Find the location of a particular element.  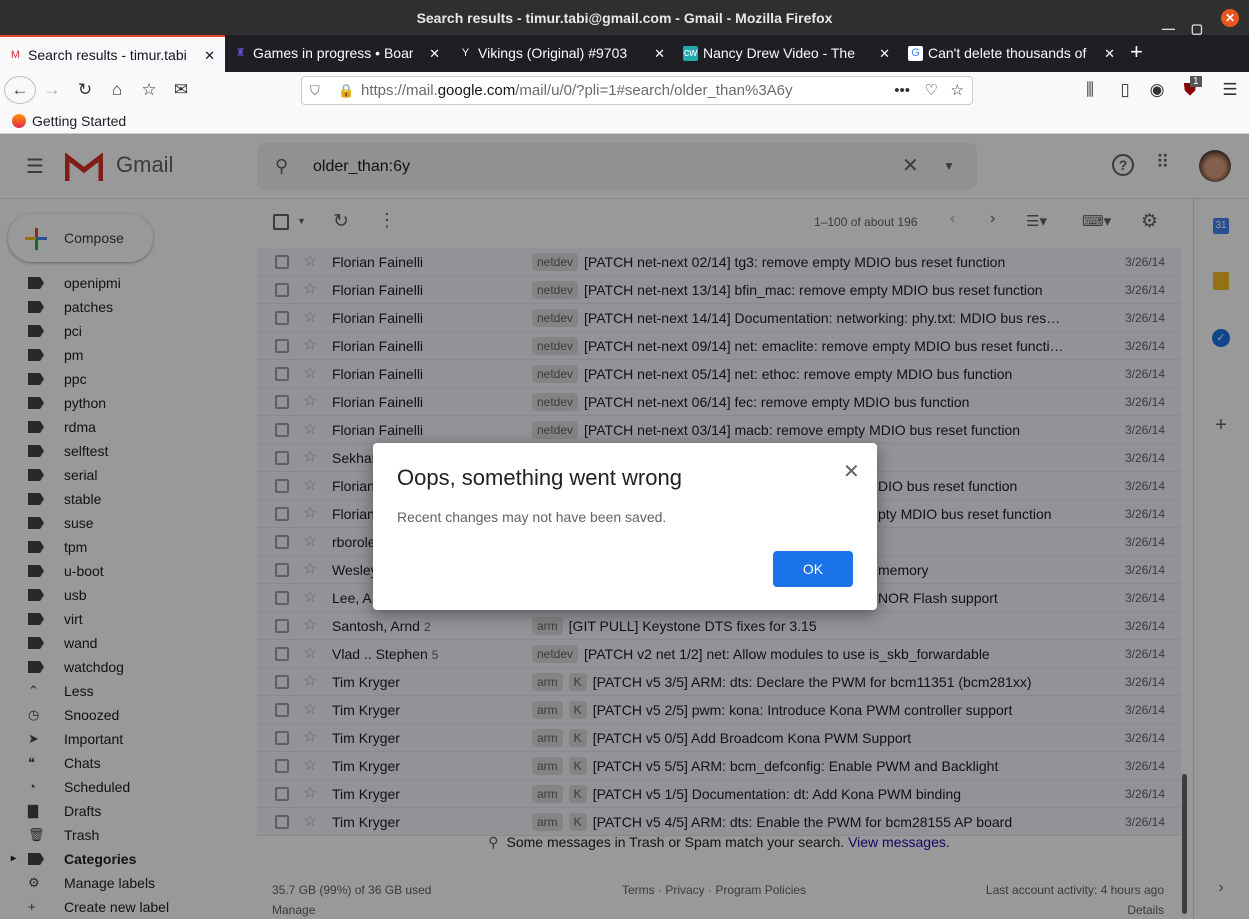

boardgame-icon: ♜ is located at coordinates (240, 53).